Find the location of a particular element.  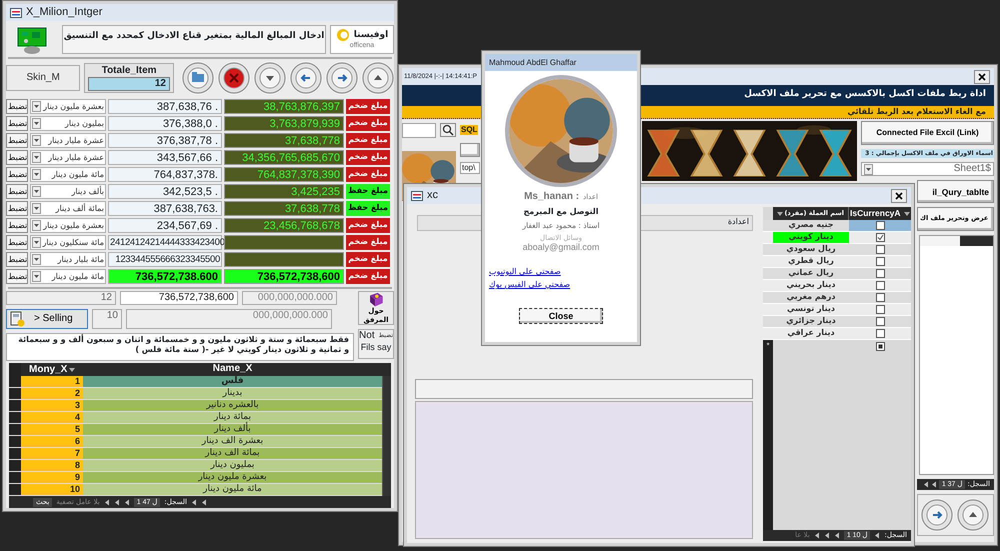

table-row: ريال عماني is located at coordinates (837, 274).